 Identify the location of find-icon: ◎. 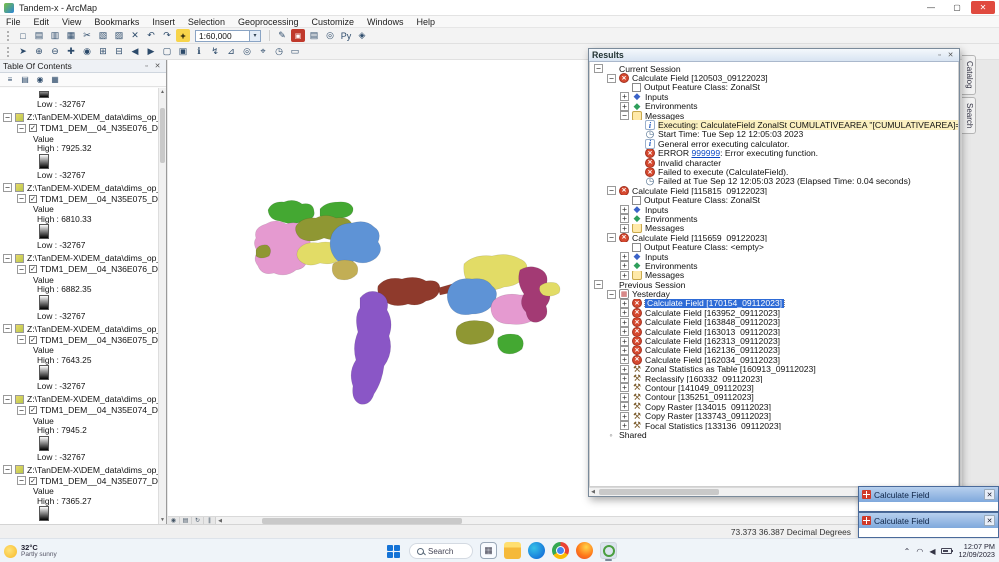
(247, 51).